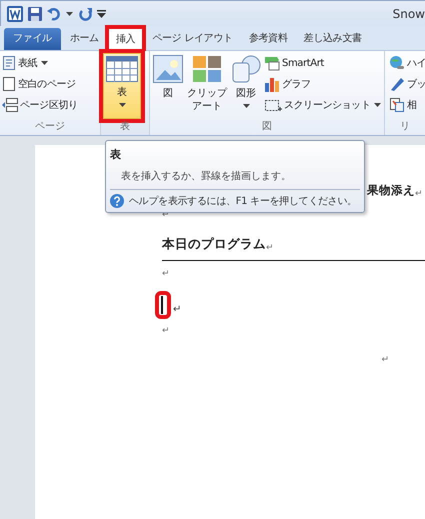 The image size is (425, 519). Describe the element at coordinates (214, 244) in the screenshot. I see `heading-text: 本日のプログラム` at that location.